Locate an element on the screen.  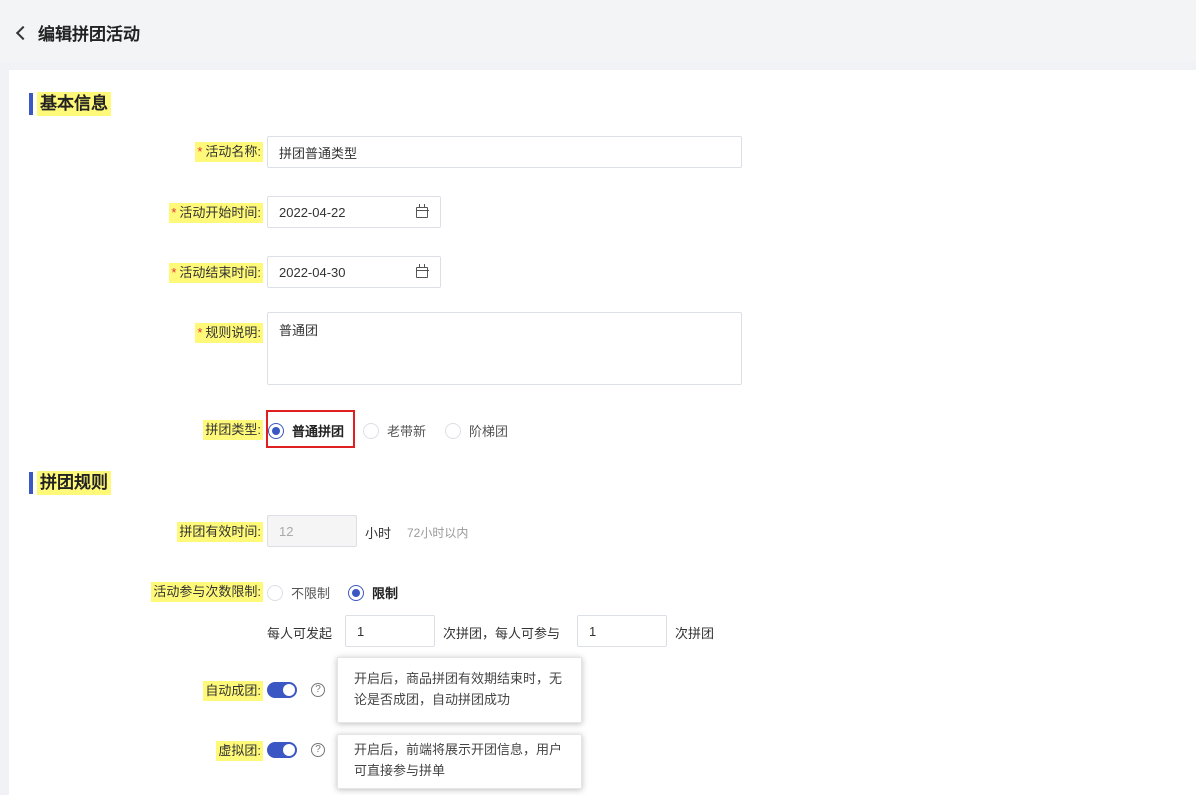
top-bar: 编辑拼团活动 is located at coordinates (598, 31).